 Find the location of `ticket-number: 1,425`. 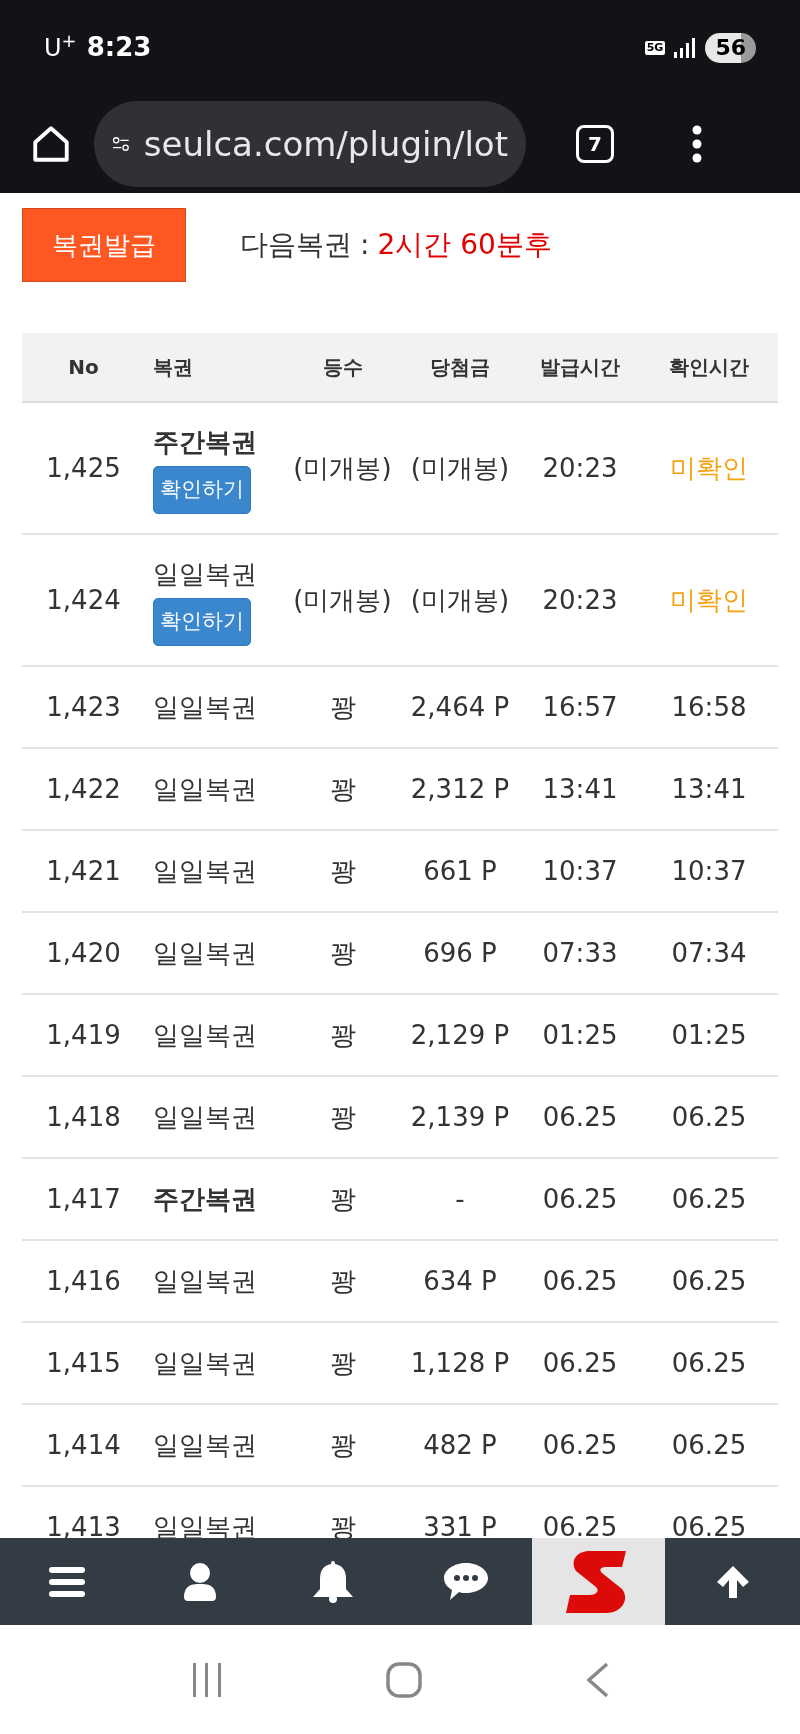

ticket-number: 1,425 is located at coordinates (83, 467).